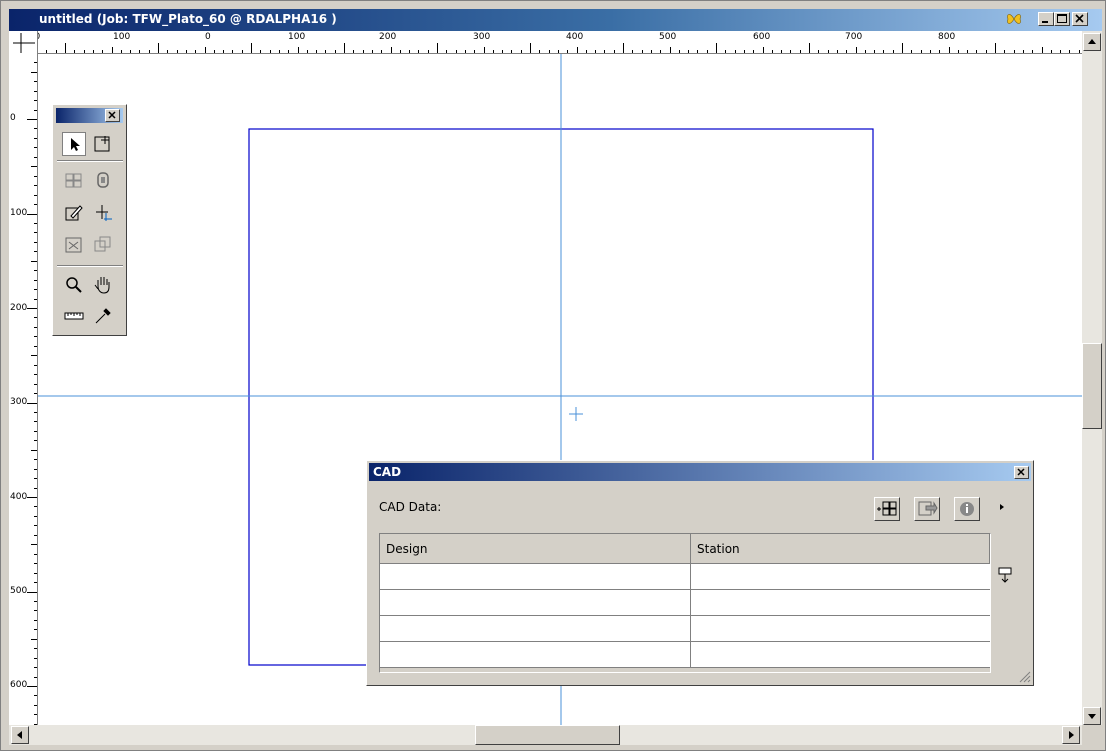 The height and width of the screenshot is (751, 1106). What do you see at coordinates (23, 389) in the screenshot?
I see `vertical-ruler: 0 100 200 300 400 500 600` at bounding box center [23, 389].